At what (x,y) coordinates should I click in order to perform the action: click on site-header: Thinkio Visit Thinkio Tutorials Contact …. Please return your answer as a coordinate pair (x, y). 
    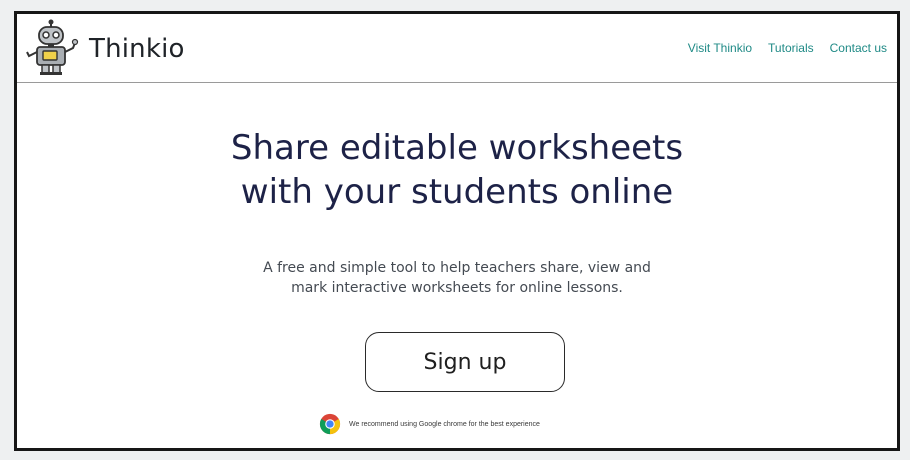
    Looking at the image, I should click on (457, 48).